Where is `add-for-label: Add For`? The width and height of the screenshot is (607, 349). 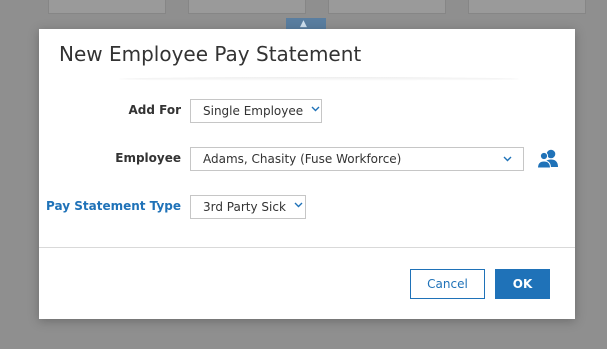
add-for-label: Add For is located at coordinates (154, 110).